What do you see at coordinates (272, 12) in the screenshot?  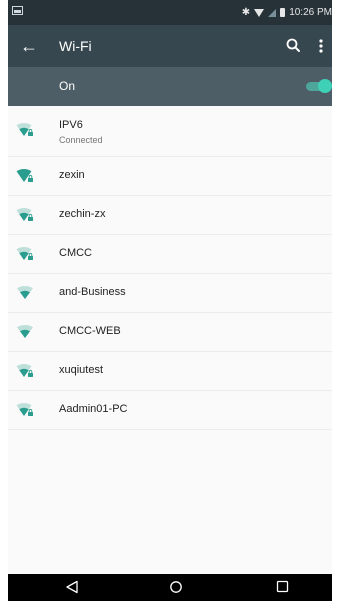 I see `signal-icon` at bounding box center [272, 12].